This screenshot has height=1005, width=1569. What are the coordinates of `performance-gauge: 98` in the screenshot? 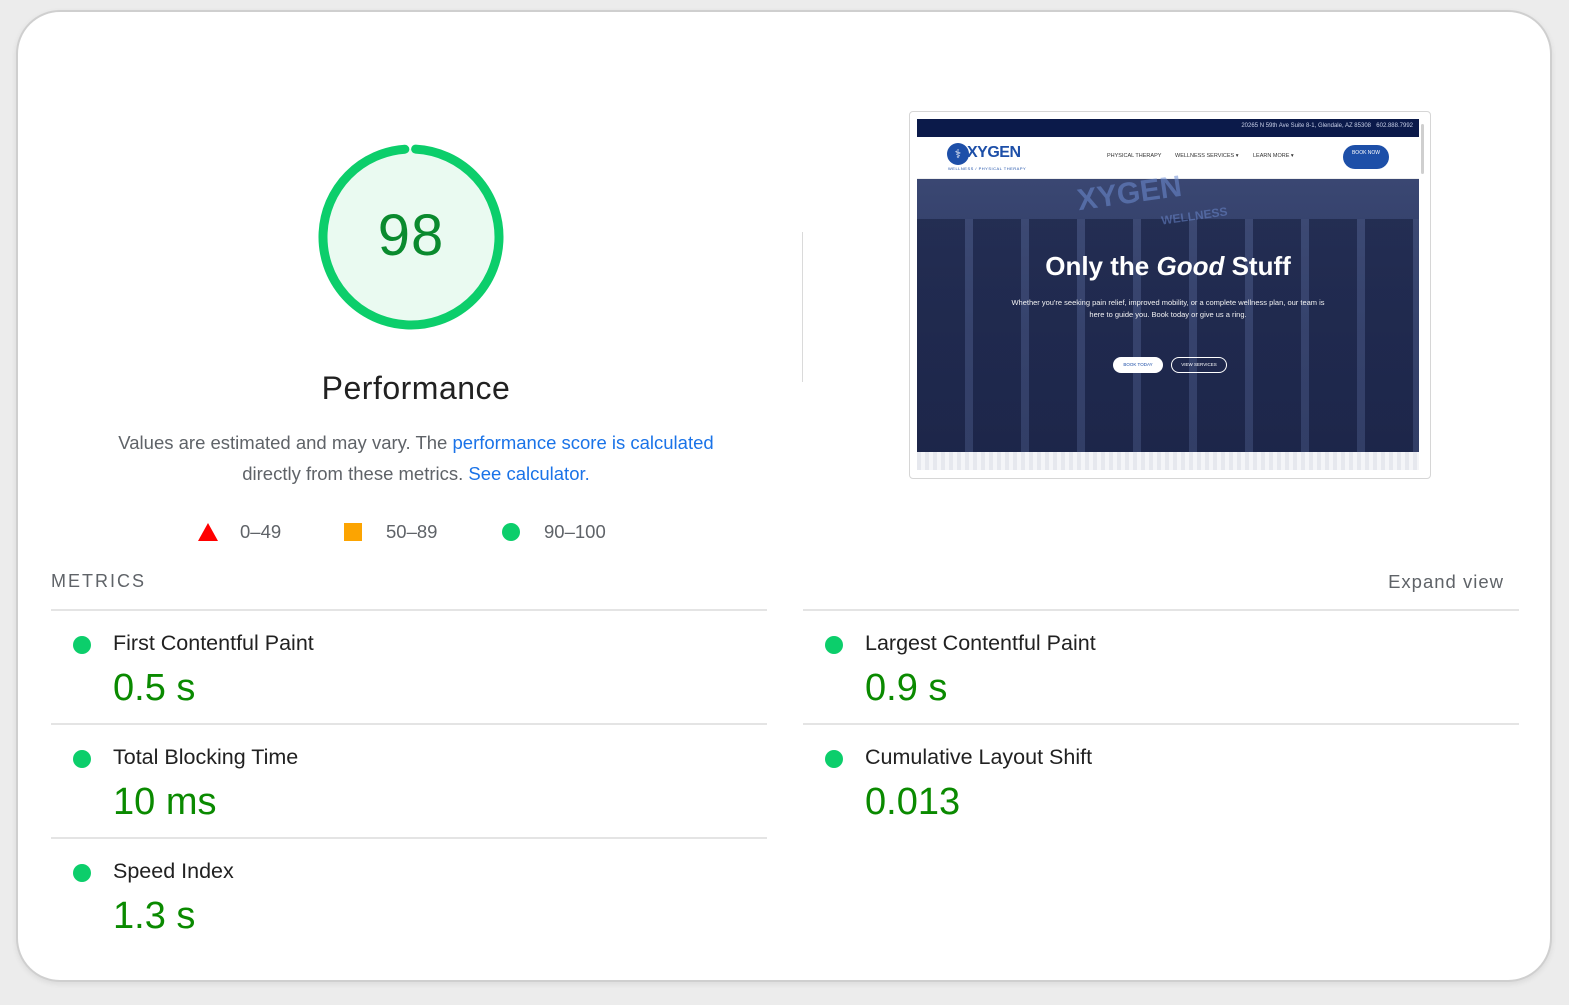 It's located at (411, 237).